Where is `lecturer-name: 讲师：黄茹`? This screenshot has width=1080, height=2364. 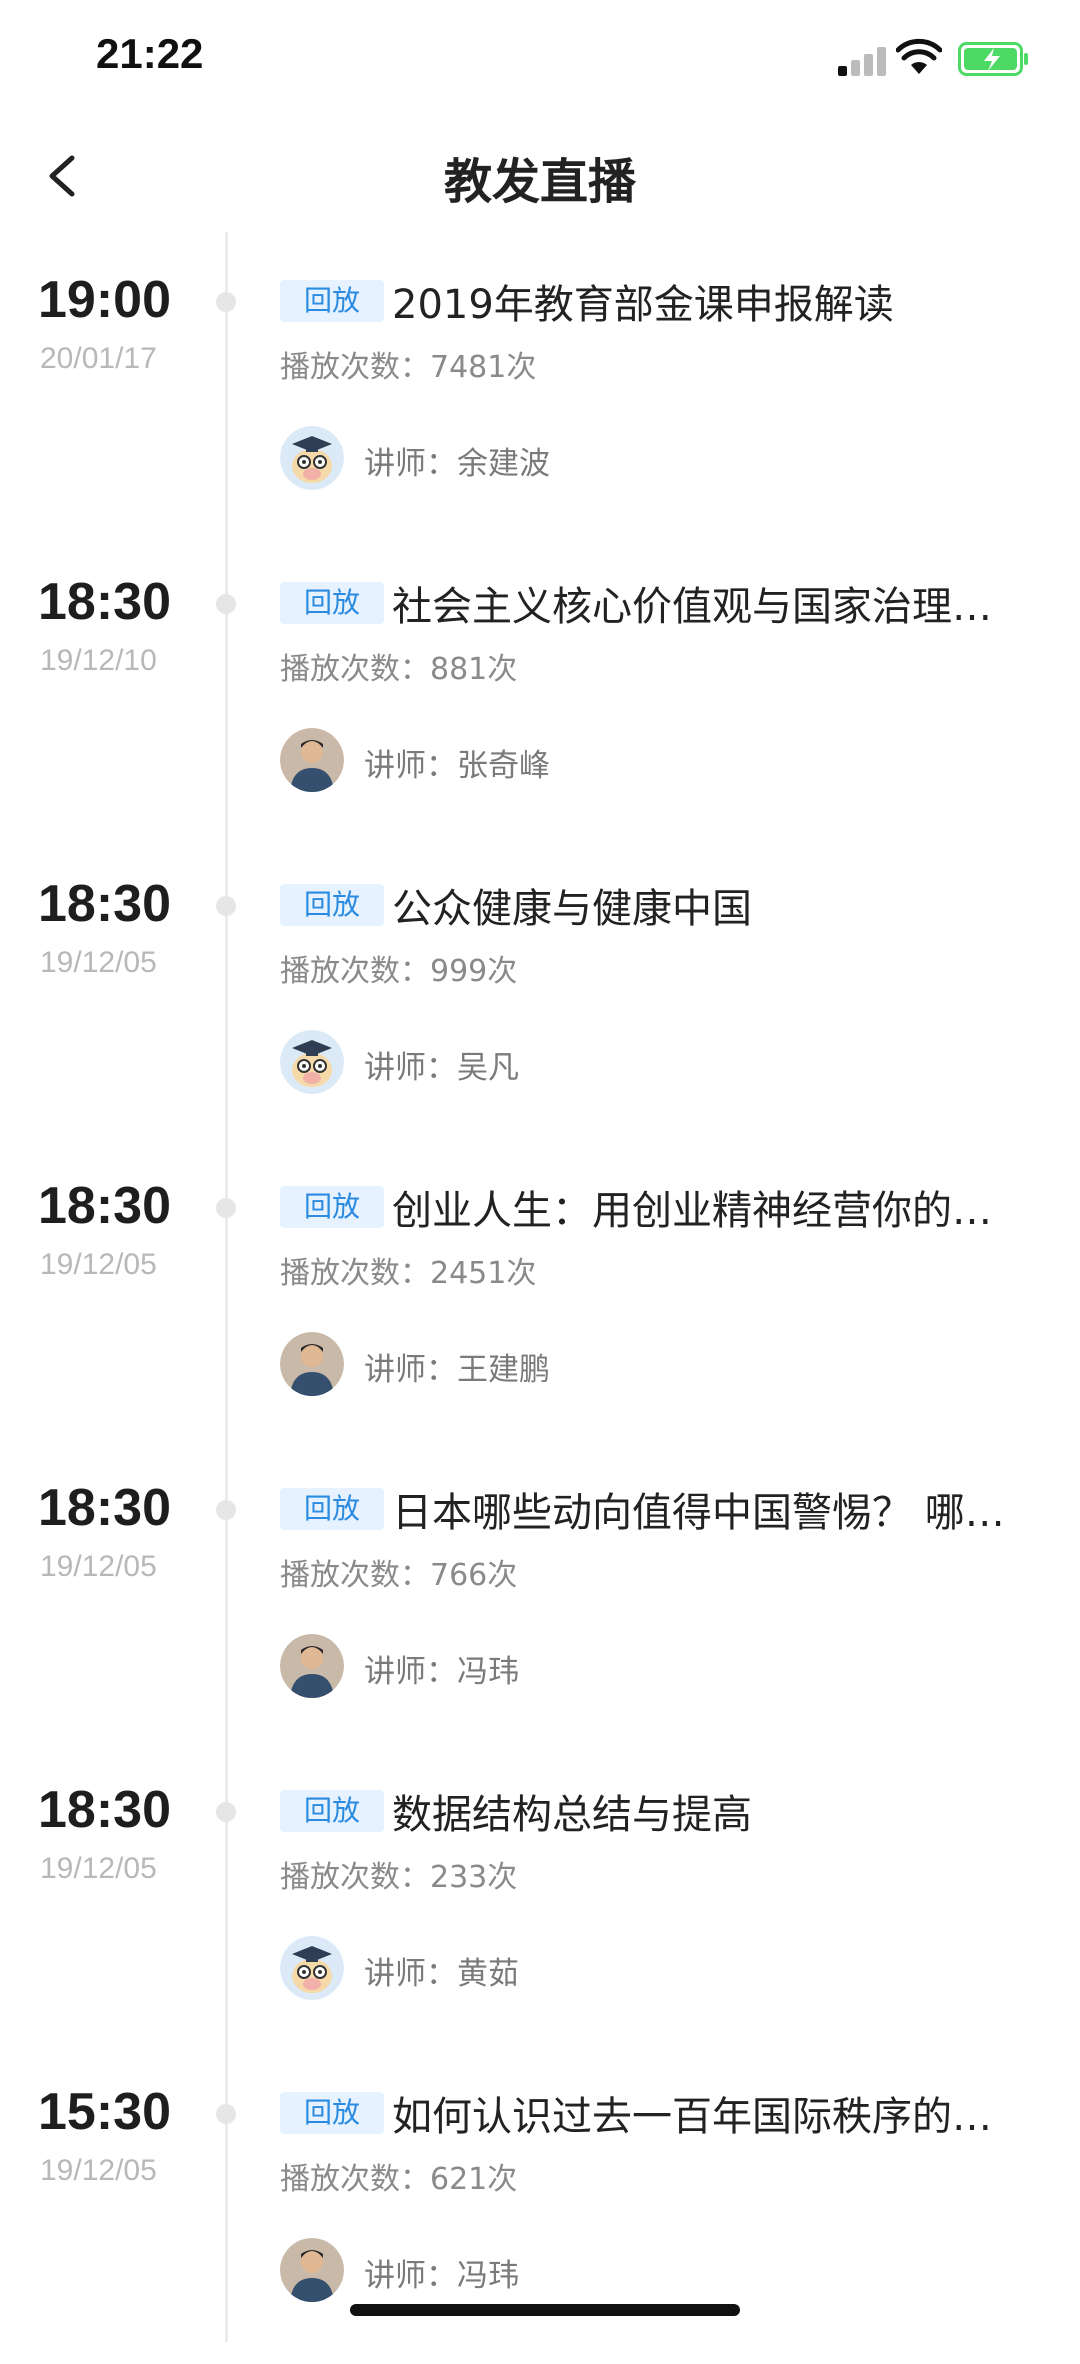
lecturer-name: 讲师：黄茹 is located at coordinates (441, 1974).